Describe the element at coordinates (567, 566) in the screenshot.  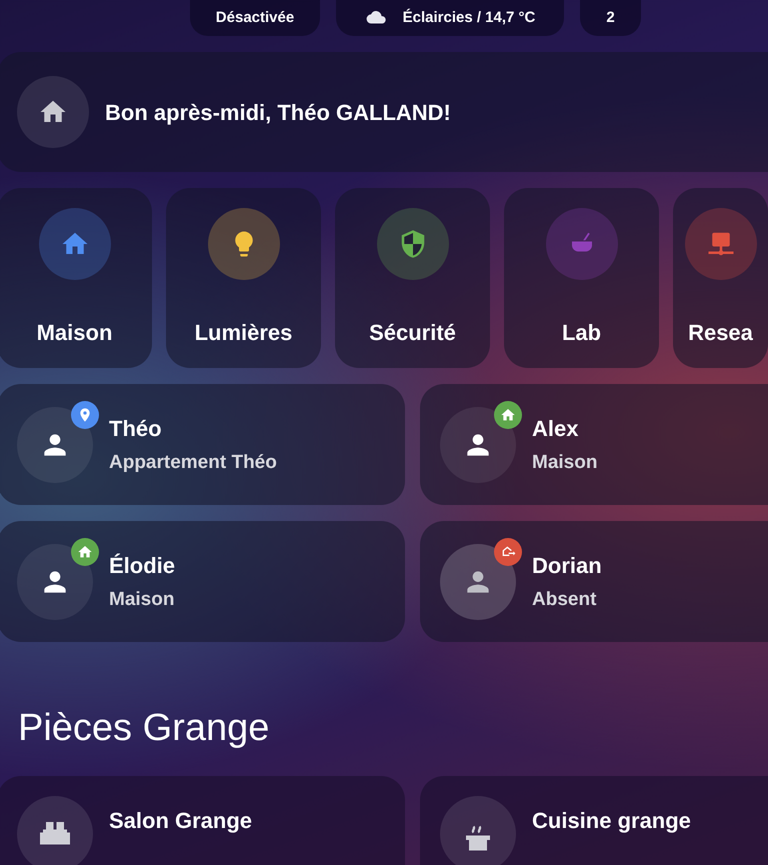
I see `person-name: Dorian` at that location.